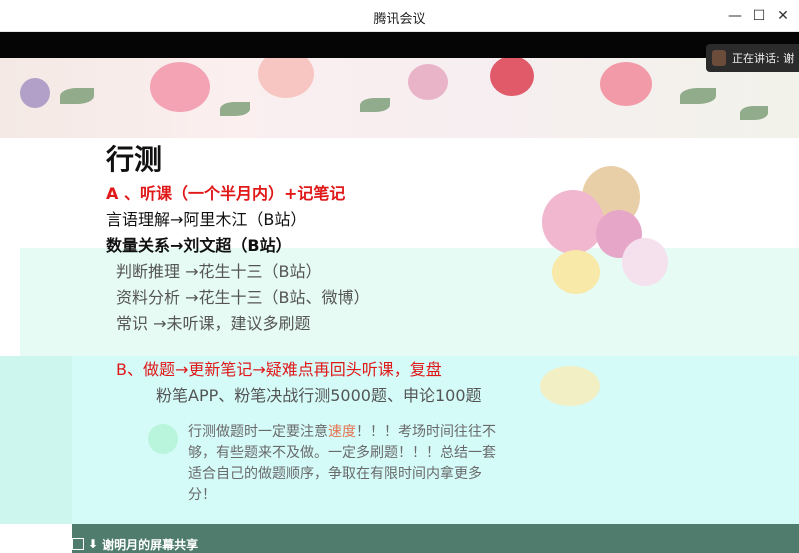 The height and width of the screenshot is (553, 799). What do you see at coordinates (763, 58) in the screenshot?
I see `speaking-label: 正在讲话: 谢` at bounding box center [763, 58].